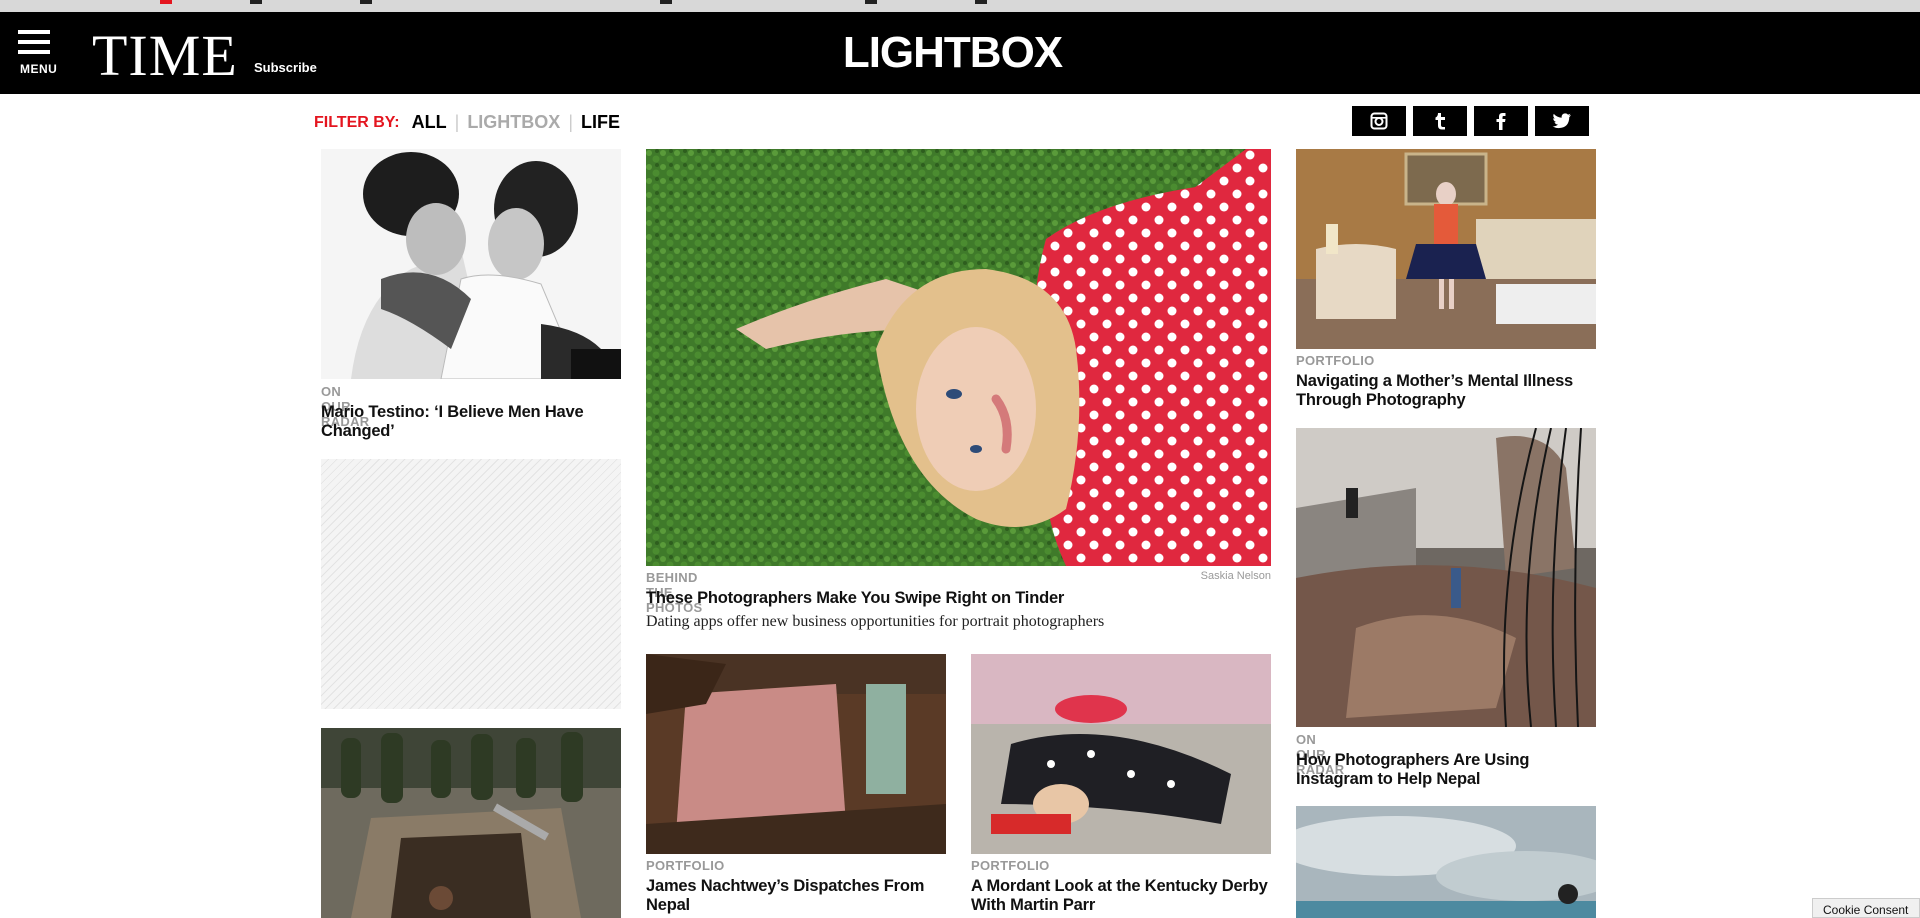  I want to click on instagram-button, so click(1379, 121).